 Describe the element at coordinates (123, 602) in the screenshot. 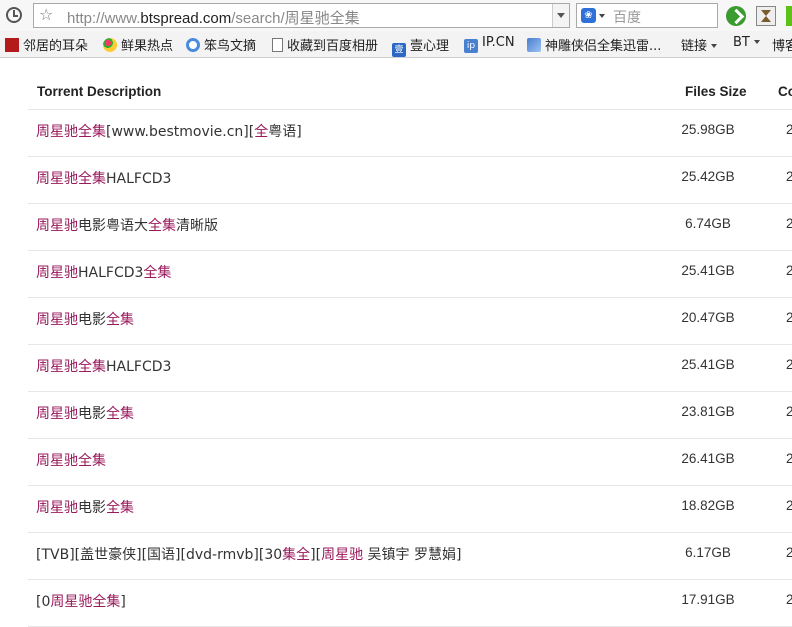

I see `description-text: ]` at that location.